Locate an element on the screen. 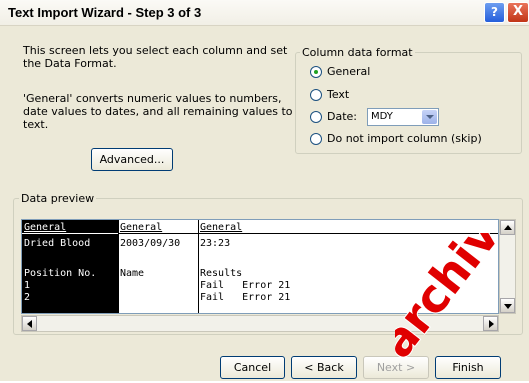 The width and height of the screenshot is (529, 383). table-cell: 2003/09/30 is located at coordinates (150, 243).